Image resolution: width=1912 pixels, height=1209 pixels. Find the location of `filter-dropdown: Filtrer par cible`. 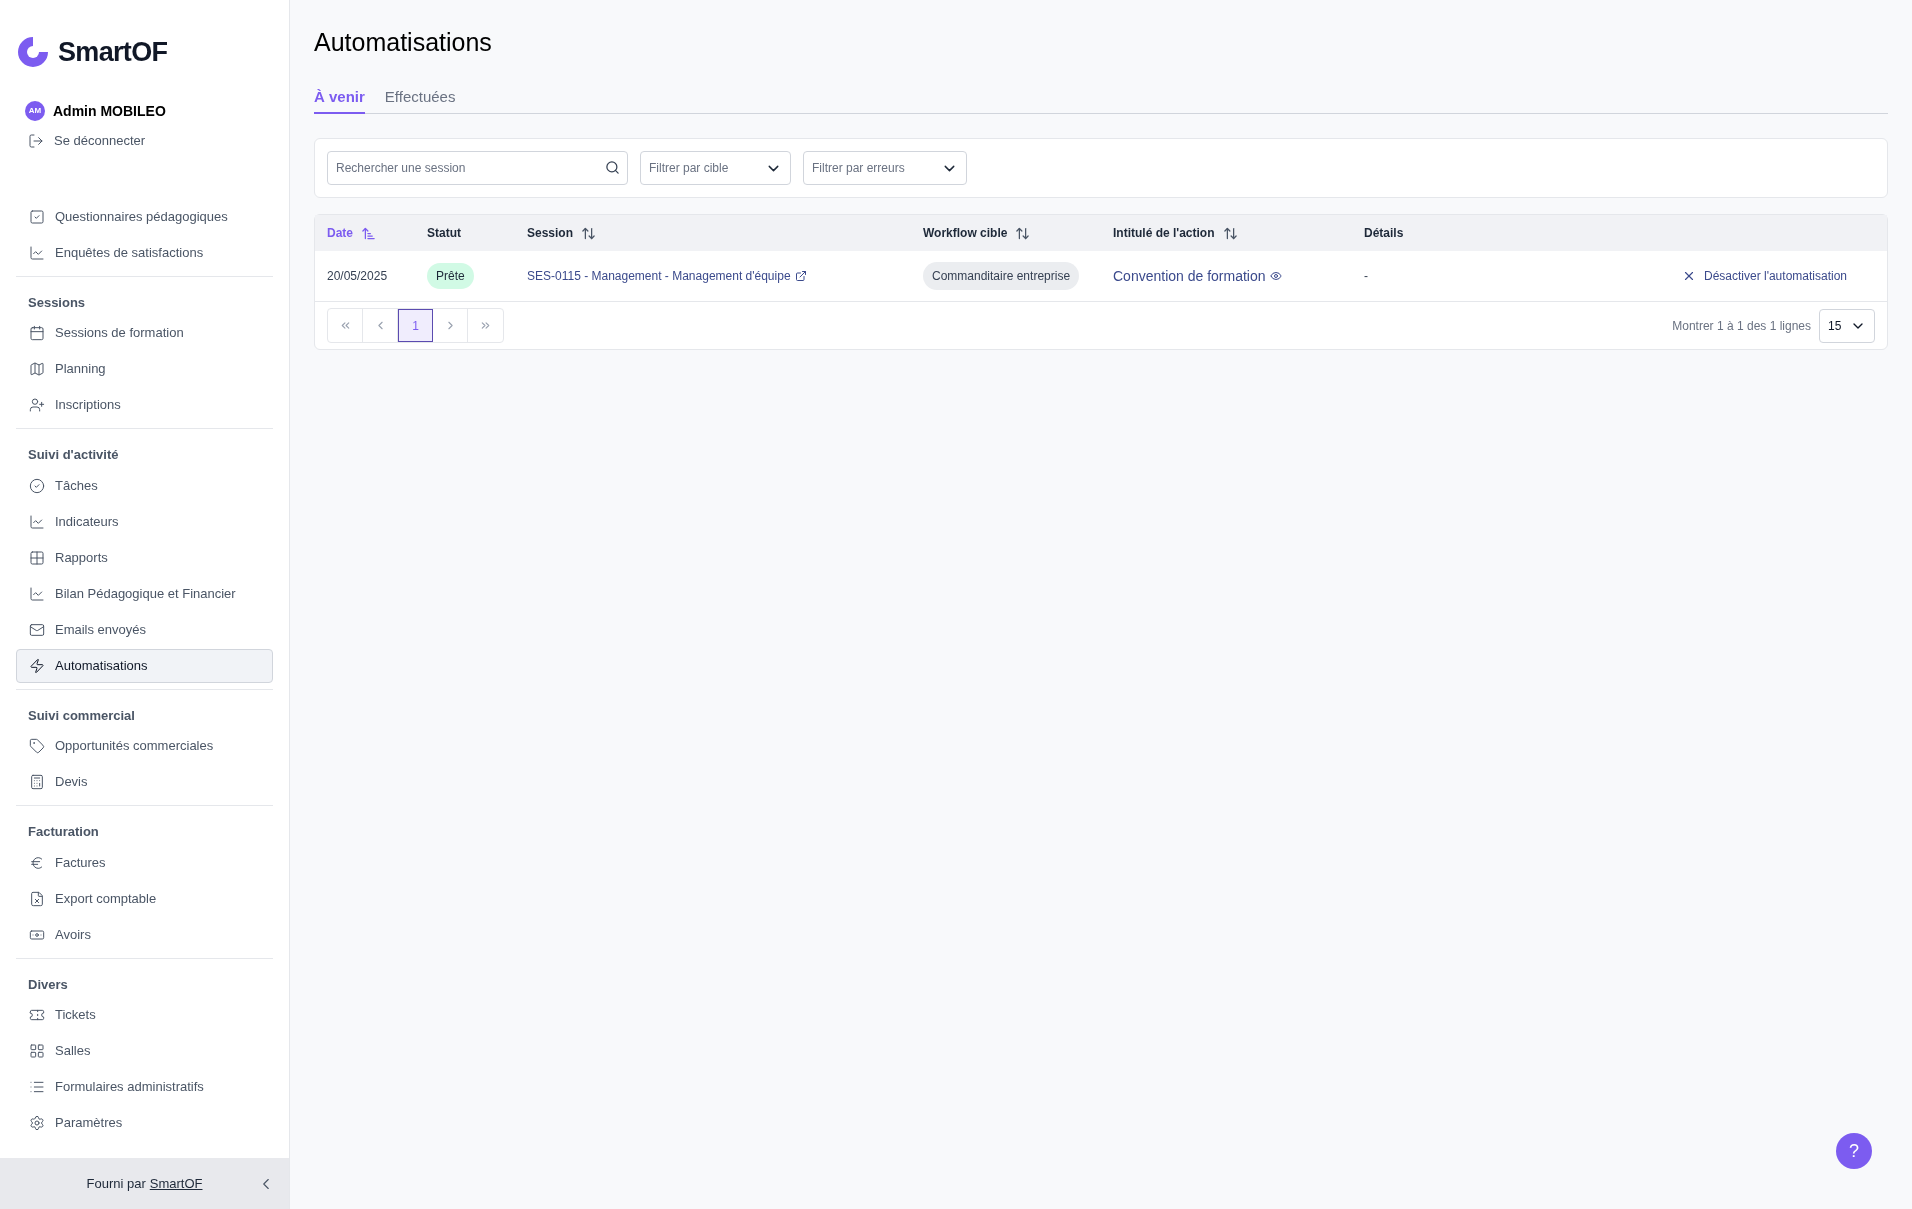

filter-dropdown: Filtrer par cible is located at coordinates (715, 168).